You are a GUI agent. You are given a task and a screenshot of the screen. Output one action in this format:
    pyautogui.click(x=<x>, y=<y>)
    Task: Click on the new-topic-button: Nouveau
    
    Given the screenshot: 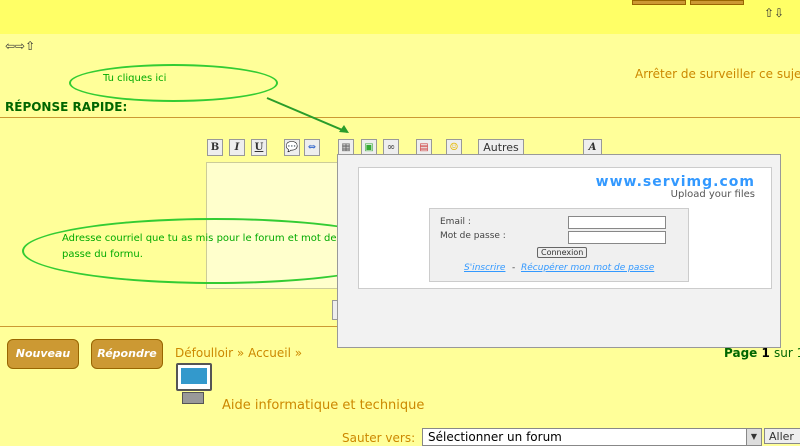 What is the action you would take?
    pyautogui.click(x=43, y=354)
    